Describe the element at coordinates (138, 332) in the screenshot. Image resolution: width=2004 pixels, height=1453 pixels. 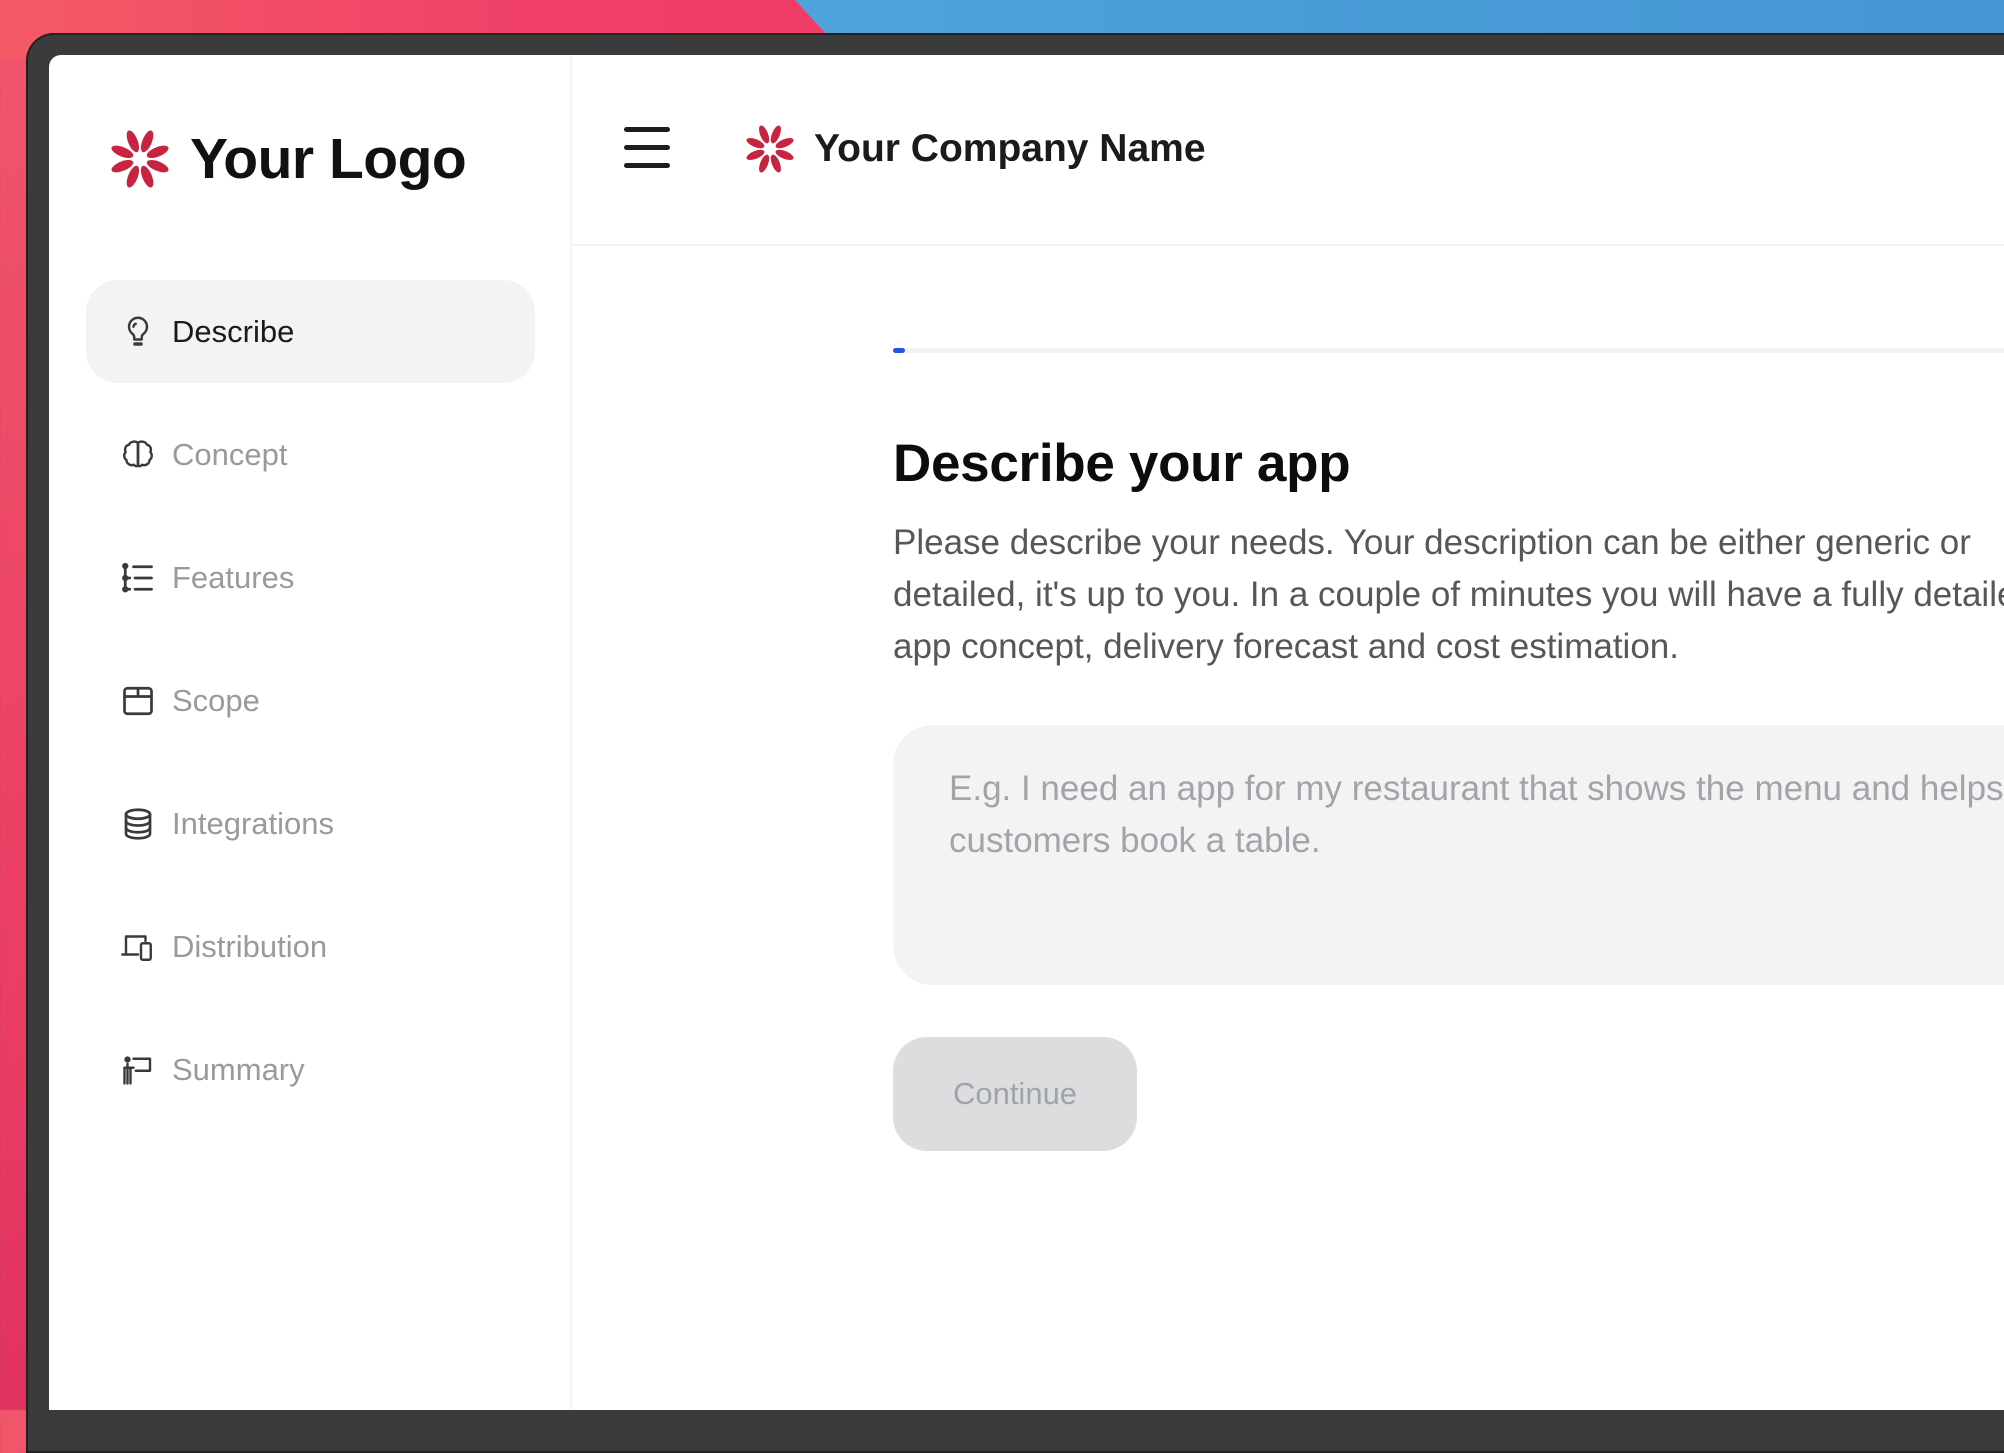
I see `lightbulb-icon` at that location.